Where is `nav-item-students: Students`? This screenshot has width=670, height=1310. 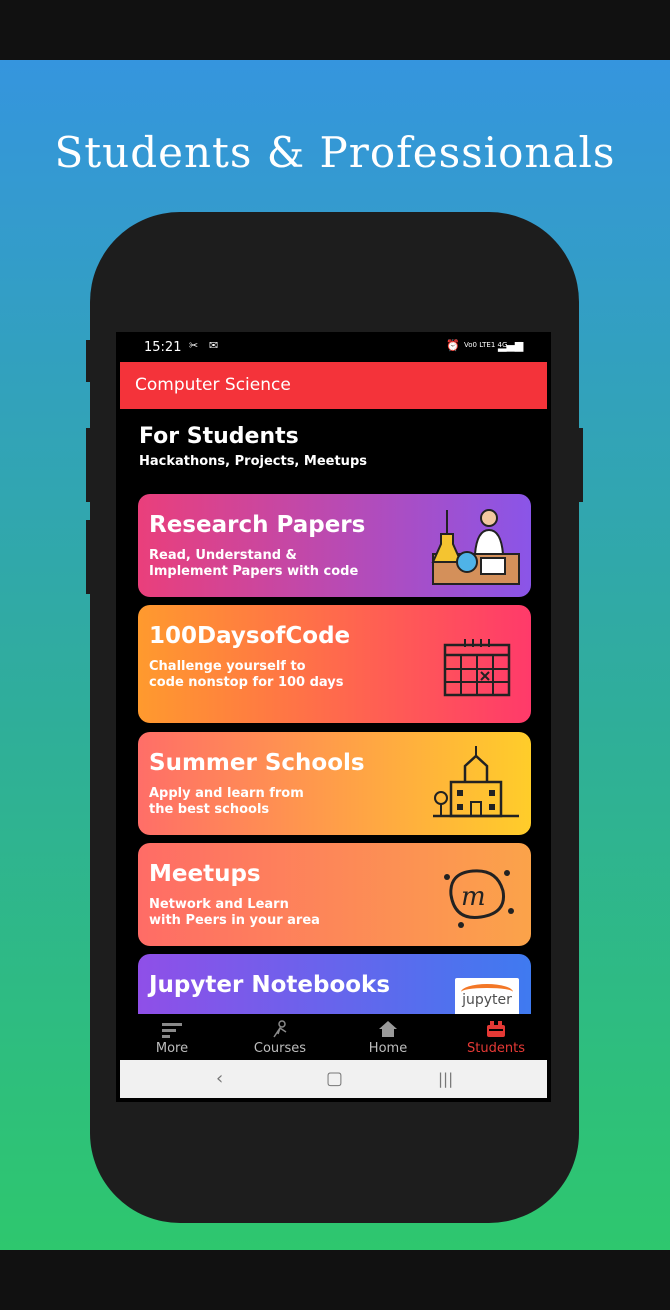 nav-item-students: Students is located at coordinates (496, 1037).